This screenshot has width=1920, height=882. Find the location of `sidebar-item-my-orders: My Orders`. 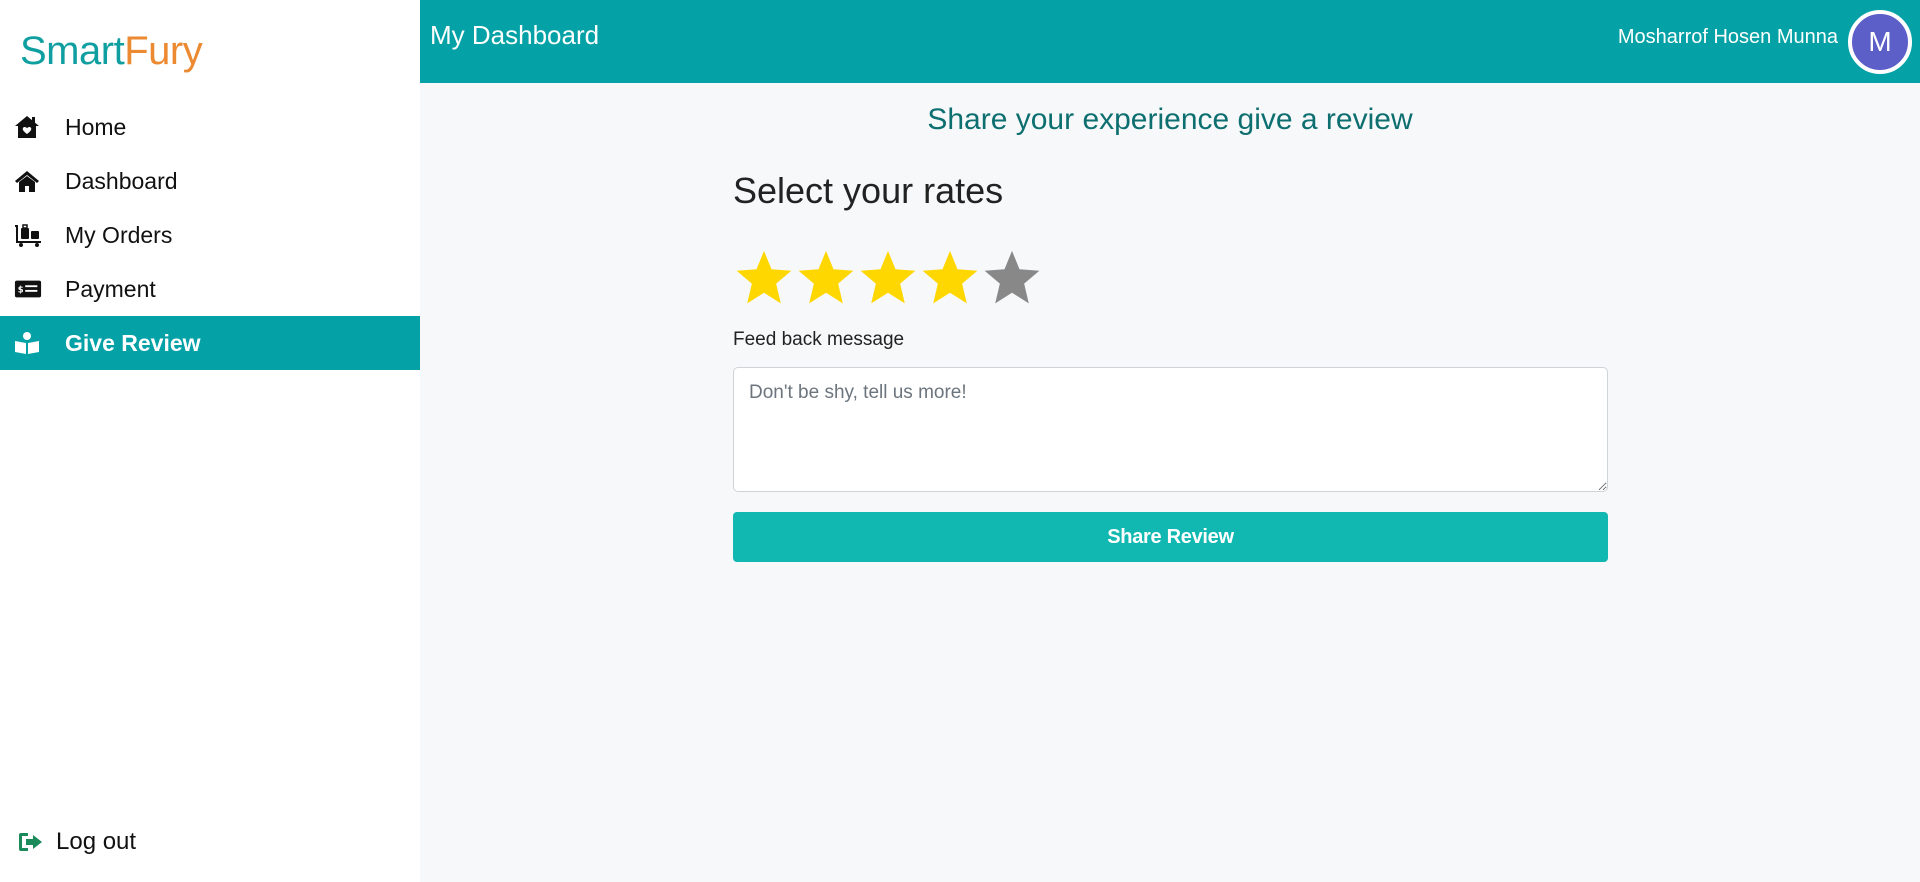

sidebar-item-my-orders: My Orders is located at coordinates (210, 235).